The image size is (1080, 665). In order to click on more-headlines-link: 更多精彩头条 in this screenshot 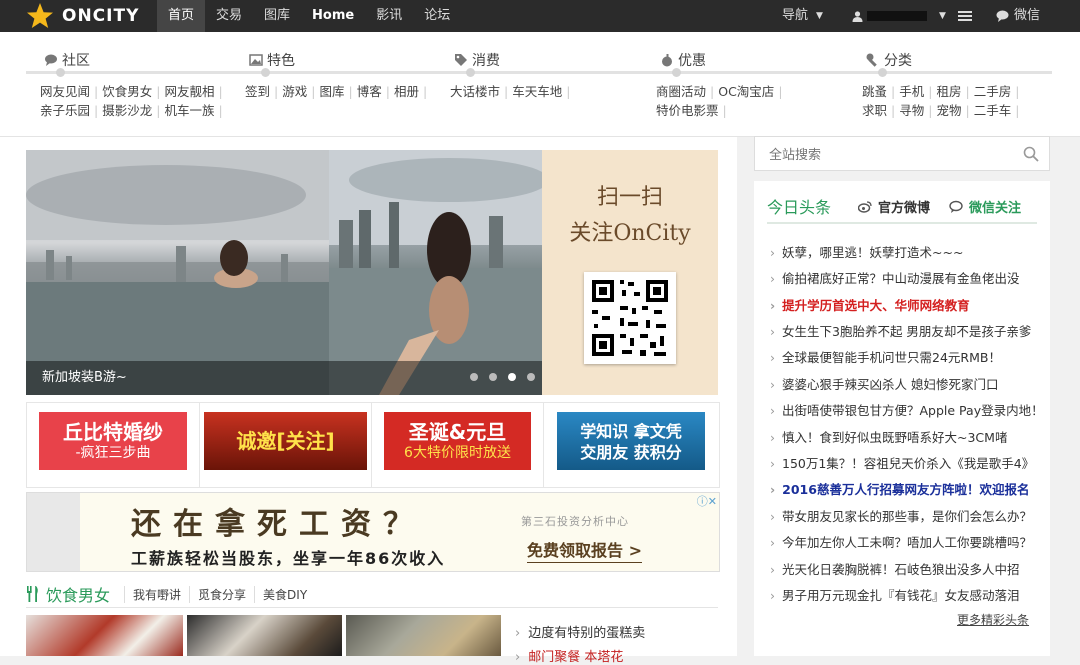, I will do `click(993, 619)`.